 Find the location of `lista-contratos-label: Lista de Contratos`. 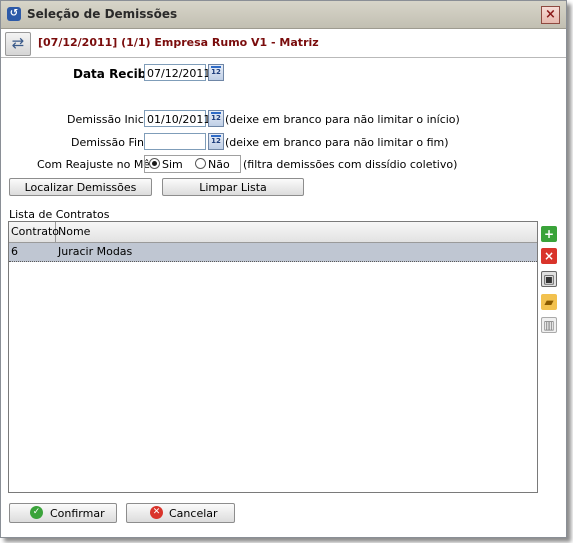

lista-contratos-label: Lista de Contratos is located at coordinates (59, 214).